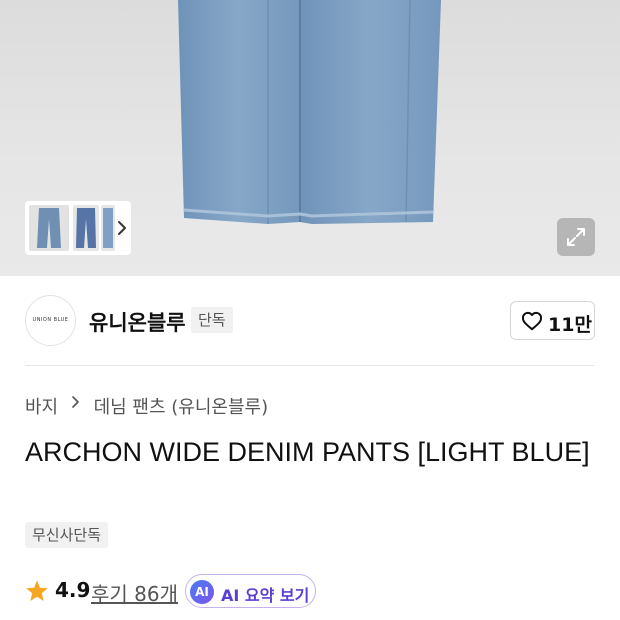 The height and width of the screenshot is (620, 620). What do you see at coordinates (37, 590) in the screenshot?
I see `star-icon` at bounding box center [37, 590].